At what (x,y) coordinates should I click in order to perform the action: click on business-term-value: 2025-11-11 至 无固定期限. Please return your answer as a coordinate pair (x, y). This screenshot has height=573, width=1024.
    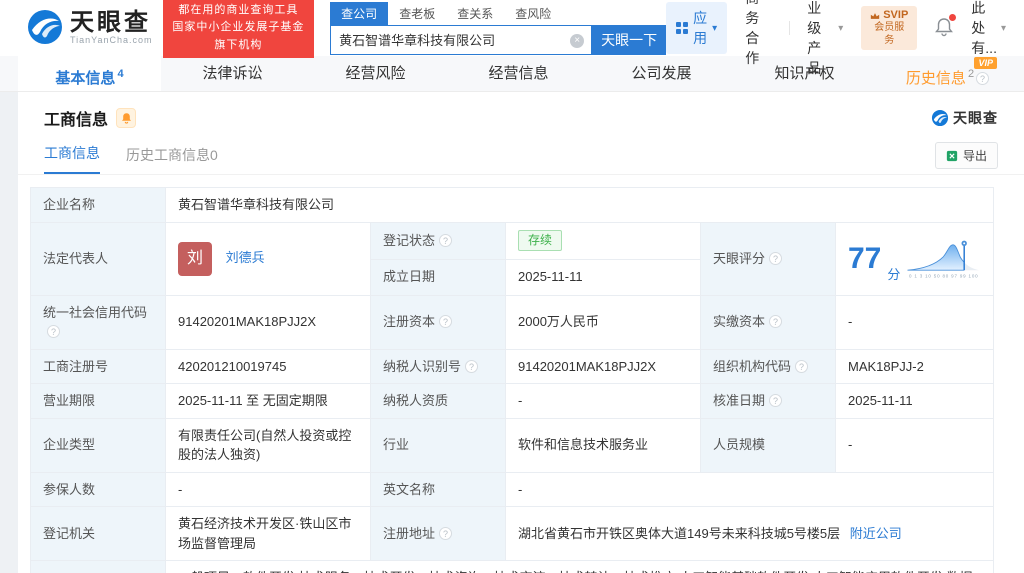
    Looking at the image, I should click on (268, 401).